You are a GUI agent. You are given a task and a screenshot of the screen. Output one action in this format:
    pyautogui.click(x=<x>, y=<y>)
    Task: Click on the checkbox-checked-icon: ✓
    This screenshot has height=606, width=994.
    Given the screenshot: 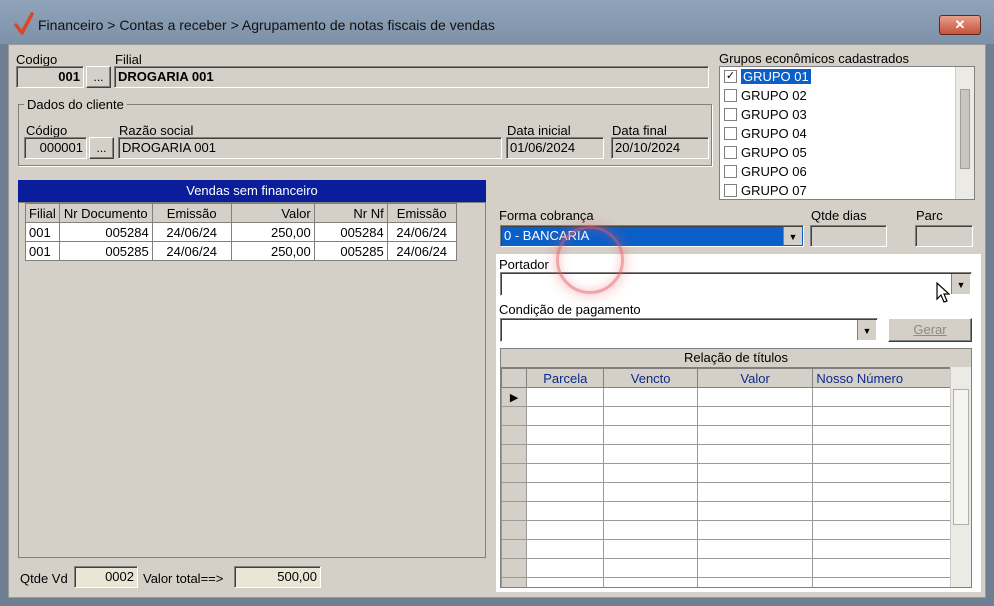 What is the action you would take?
    pyautogui.click(x=730, y=77)
    